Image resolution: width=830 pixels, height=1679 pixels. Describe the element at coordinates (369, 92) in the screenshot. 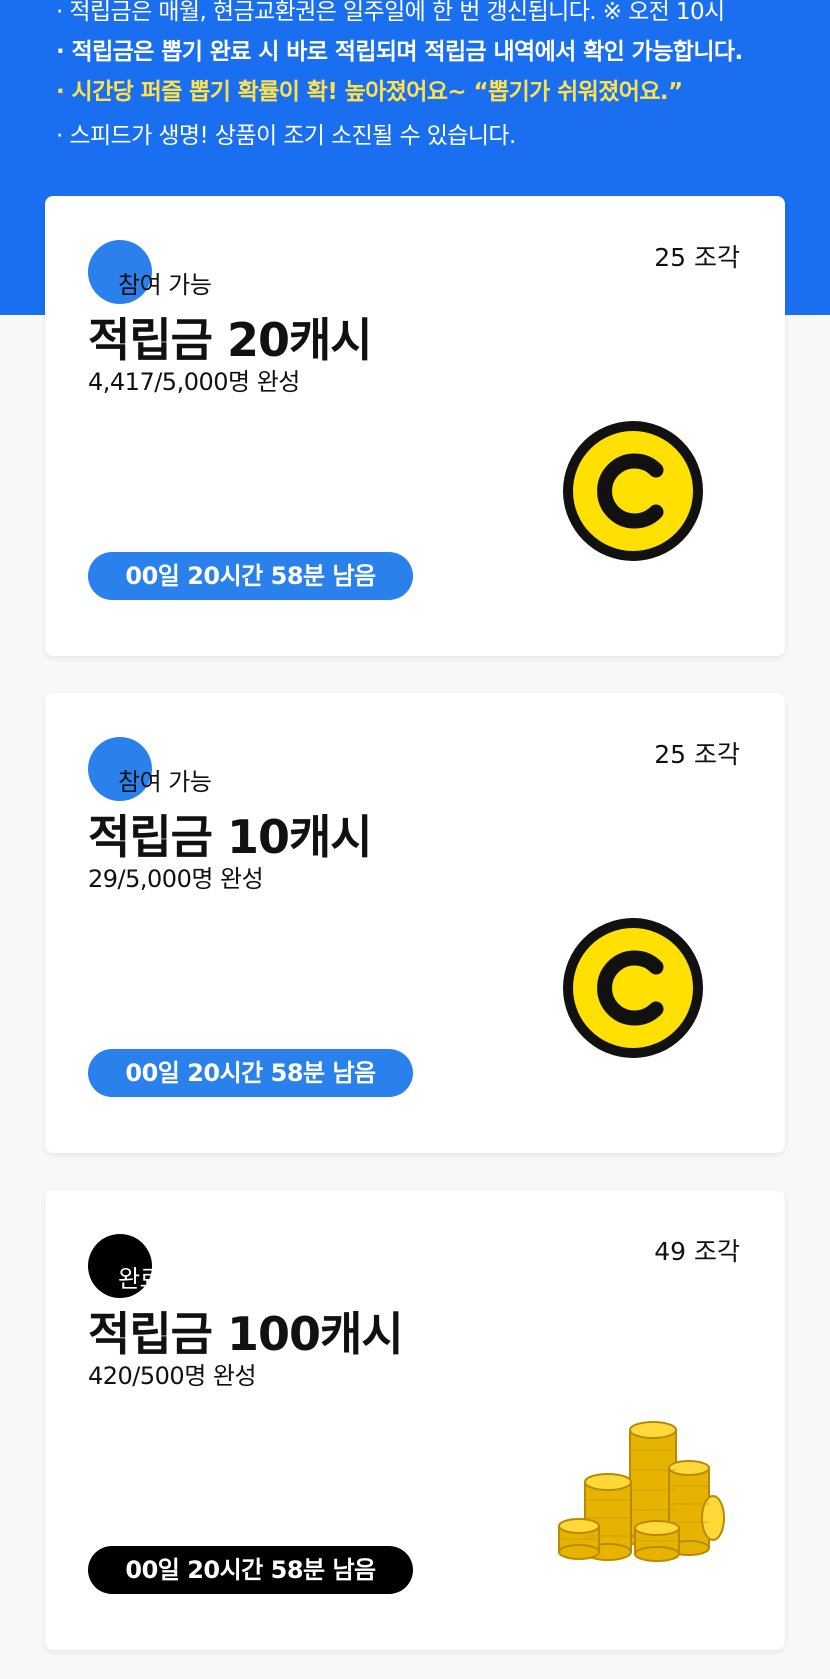

I see `notice-line: · 시간당 퍼즐 뽑기 확률이 확! 높아졌어요~ “뽑기가 쉬워졌어요.”` at that location.